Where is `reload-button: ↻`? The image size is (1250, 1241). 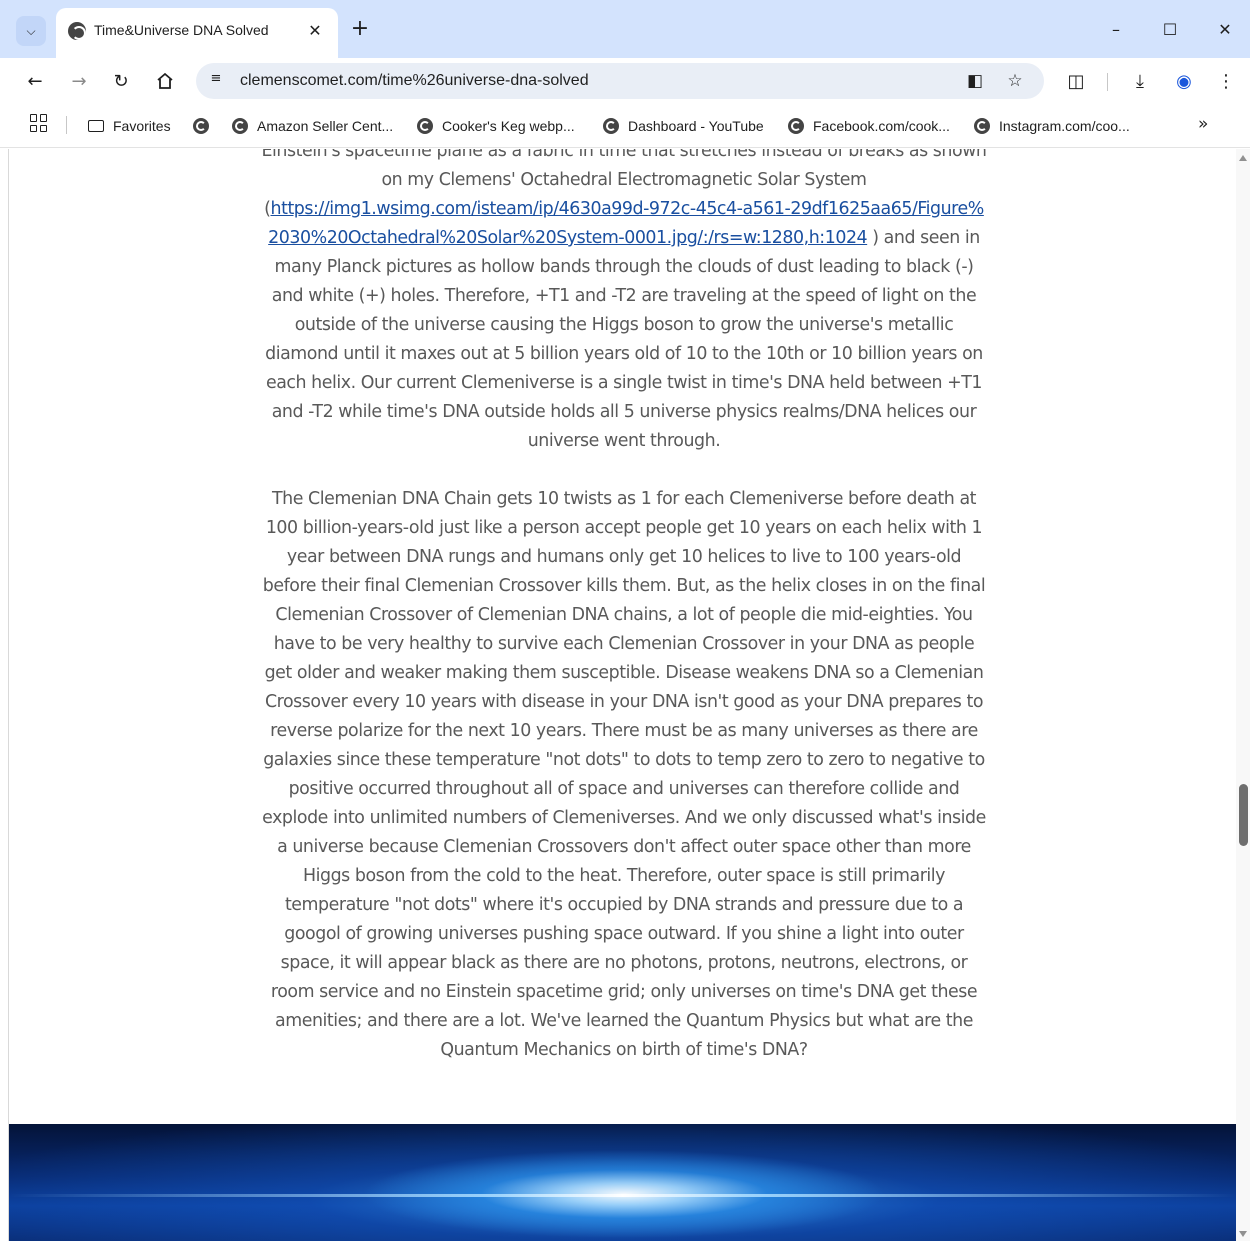
reload-button: ↻ is located at coordinates (121, 81).